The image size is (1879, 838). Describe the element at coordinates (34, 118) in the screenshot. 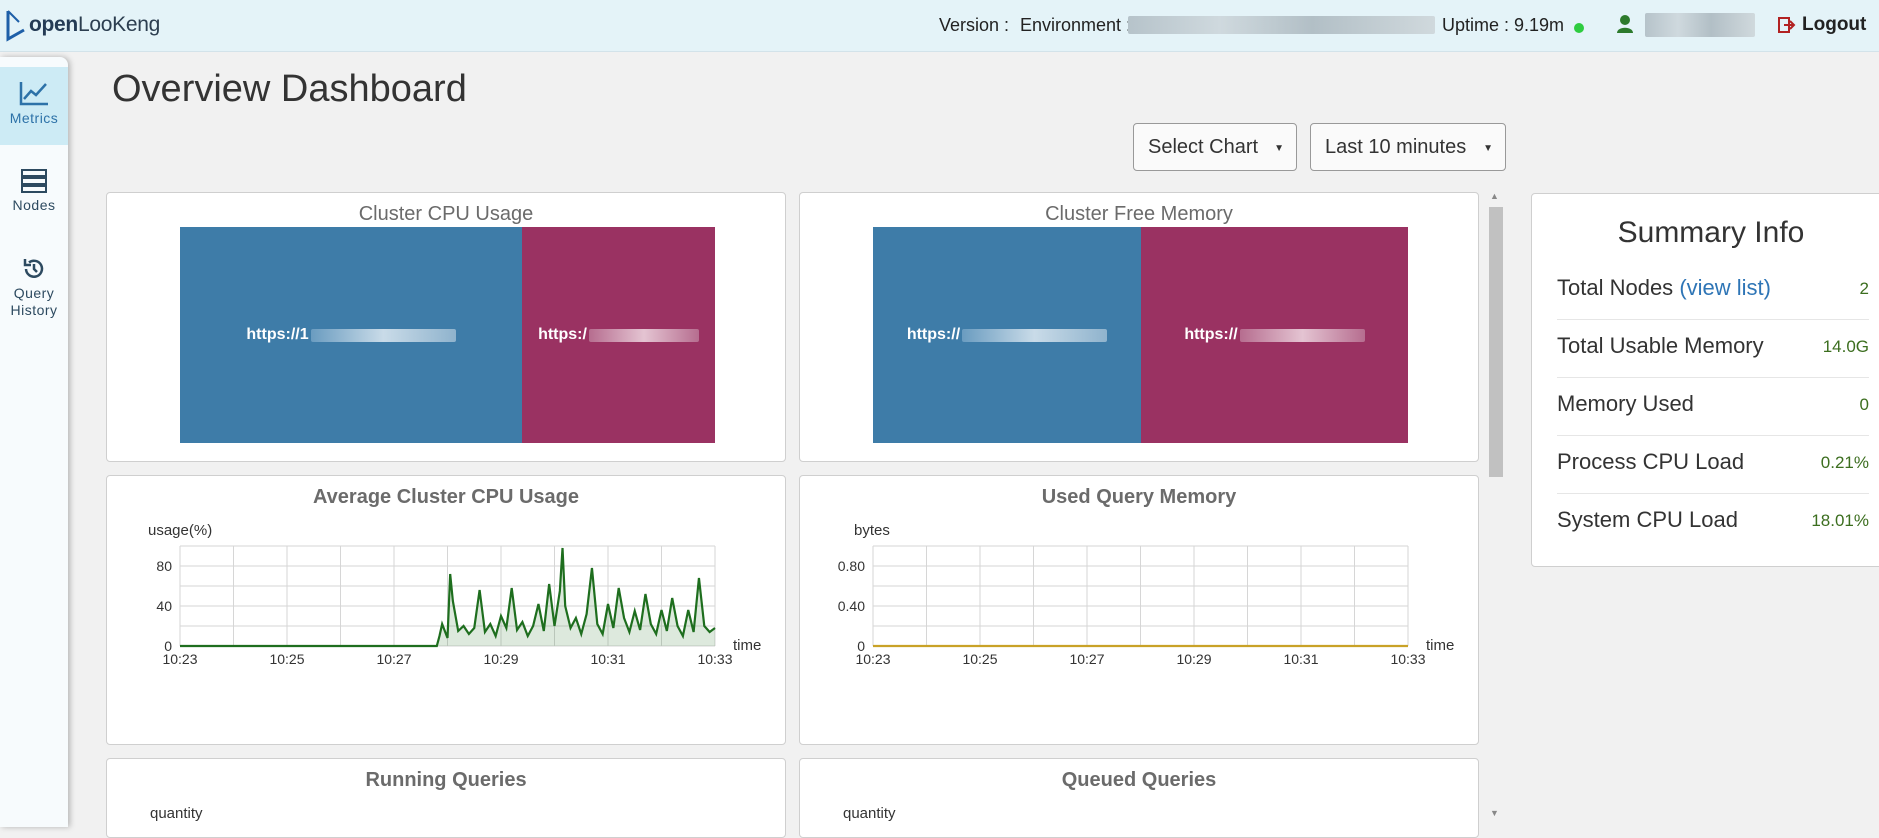

I see `sidebar-item-label: Metrics` at that location.